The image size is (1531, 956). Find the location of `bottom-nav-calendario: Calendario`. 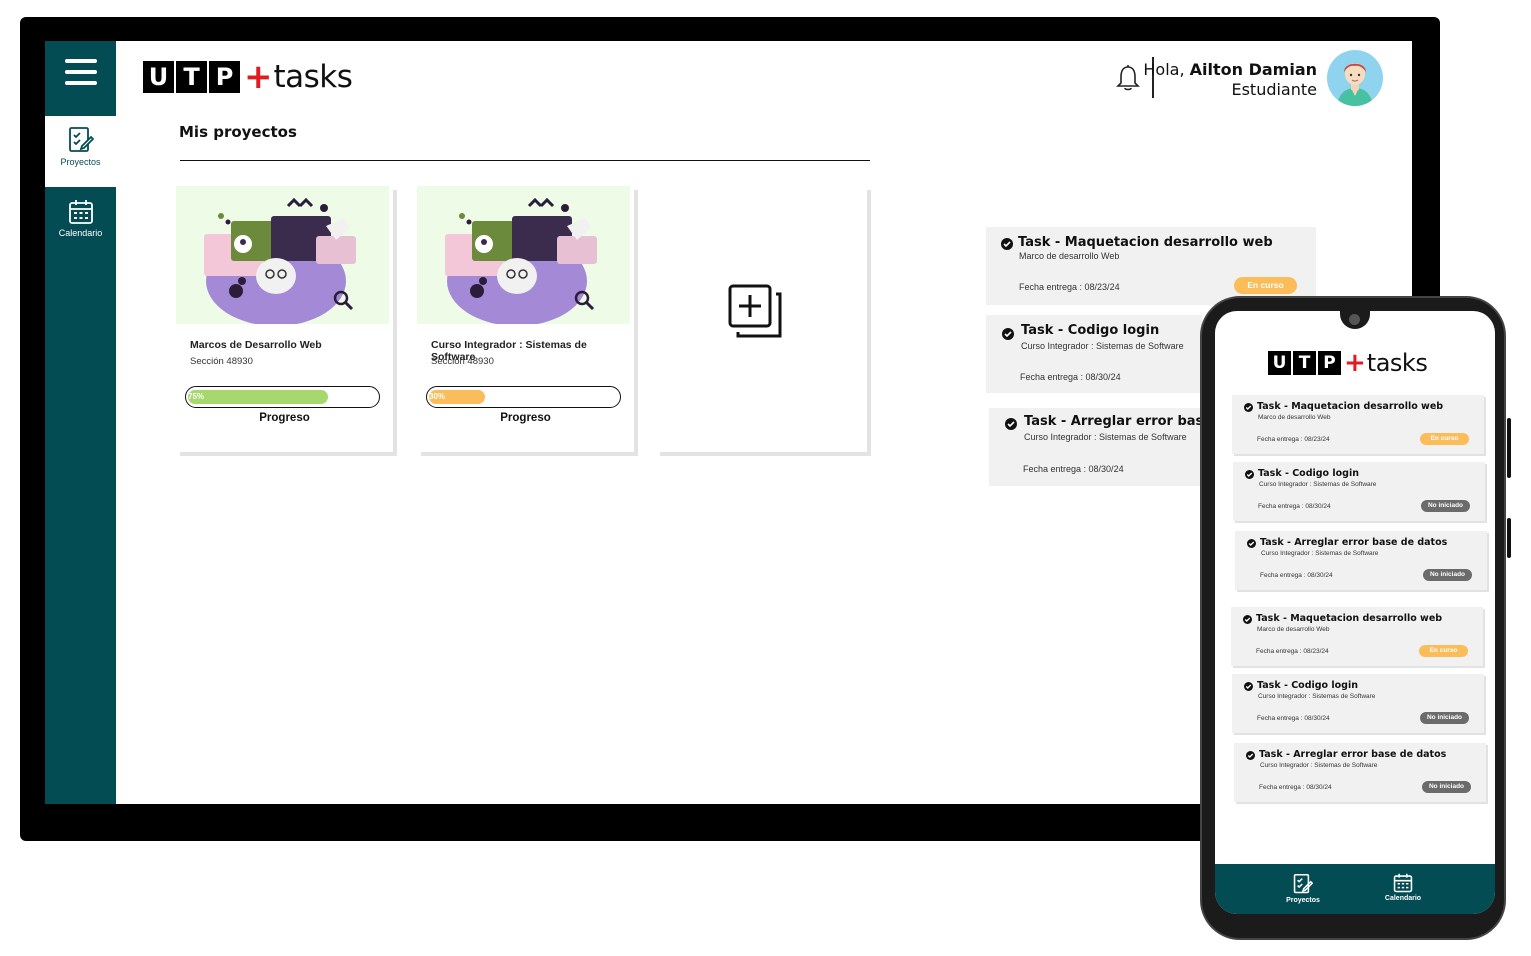

bottom-nav-calendario: Calendario is located at coordinates (1403, 887).